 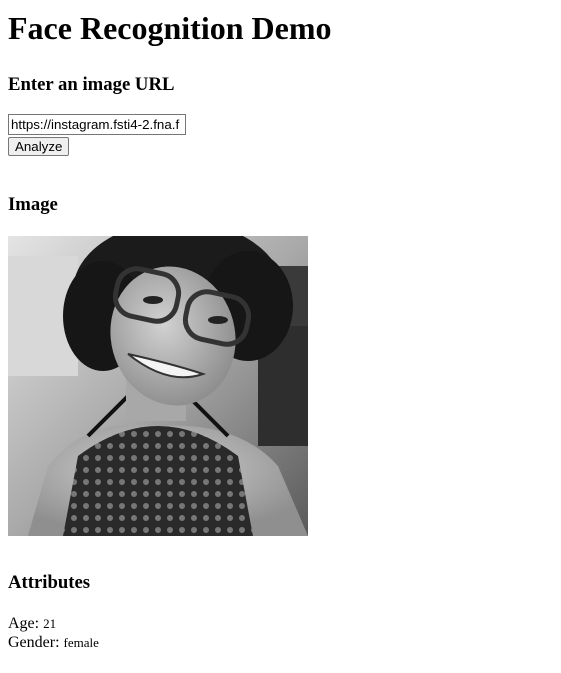 I want to click on attributes-list: Age: 21 Gender: female, so click(x=280, y=633).